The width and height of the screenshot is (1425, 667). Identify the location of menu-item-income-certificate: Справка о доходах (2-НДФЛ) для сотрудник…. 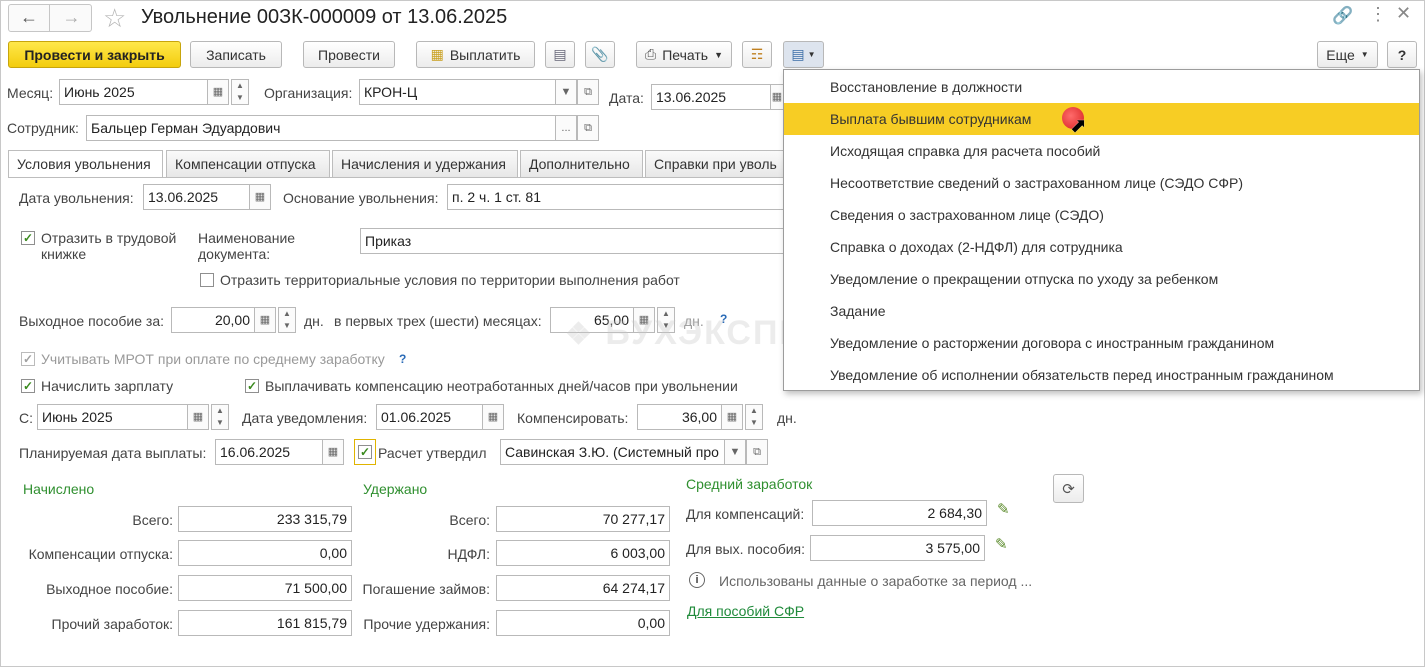
(1101, 247).